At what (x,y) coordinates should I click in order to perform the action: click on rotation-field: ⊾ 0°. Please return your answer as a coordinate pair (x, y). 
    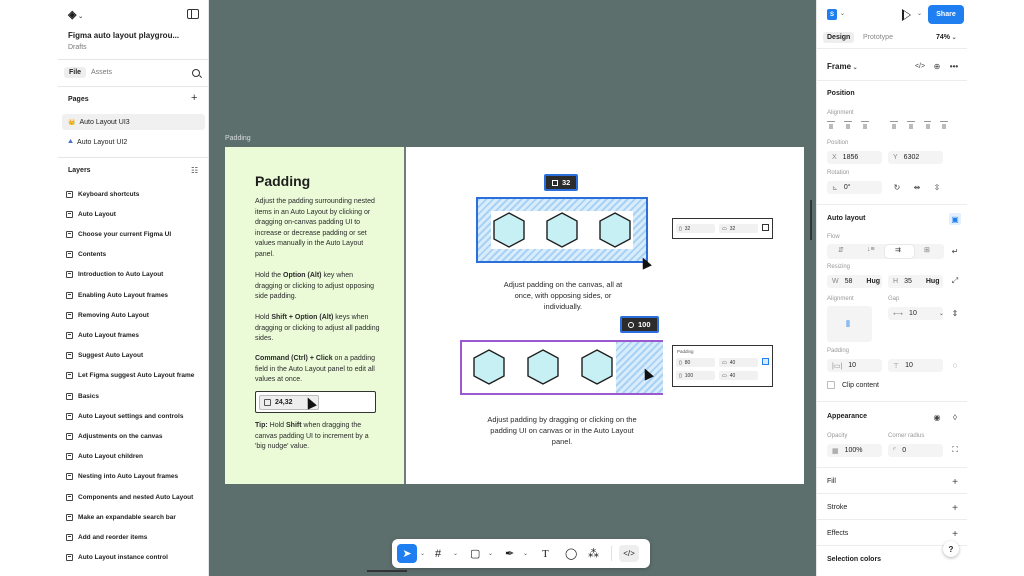
    Looking at the image, I should click on (854, 187).